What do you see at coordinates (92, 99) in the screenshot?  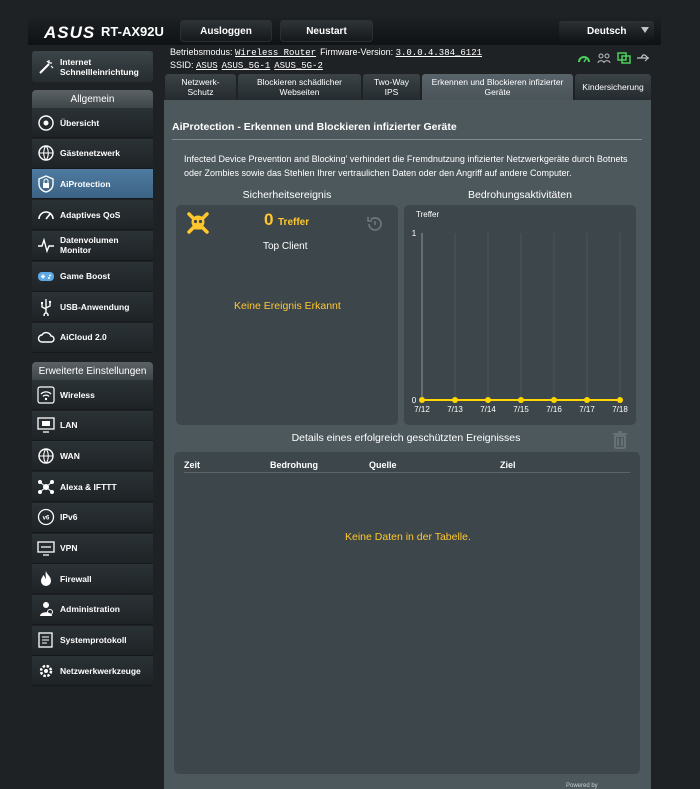 I see `sidebar-section-general: Allgemein` at bounding box center [92, 99].